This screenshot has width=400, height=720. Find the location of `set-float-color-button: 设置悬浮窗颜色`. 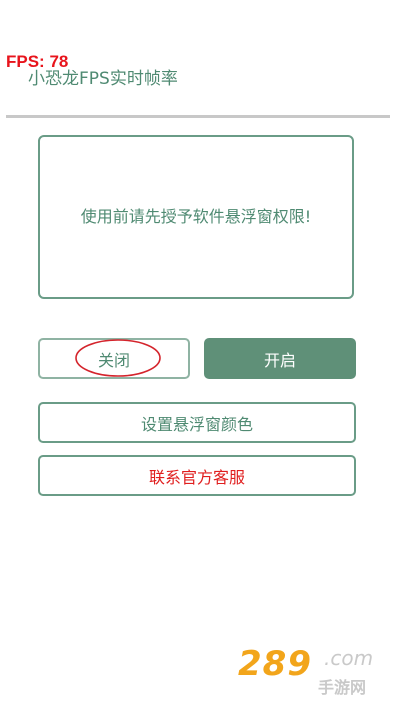

set-float-color-button: 设置悬浮窗颜色 is located at coordinates (197, 422).